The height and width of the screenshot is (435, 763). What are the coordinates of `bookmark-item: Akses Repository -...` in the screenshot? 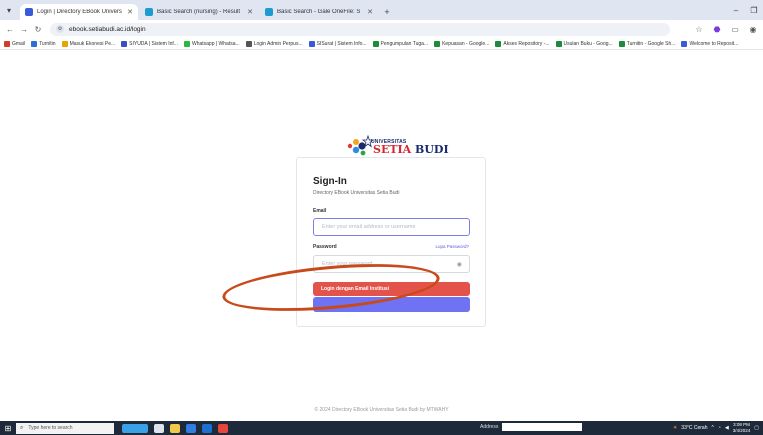 It's located at (522, 43).